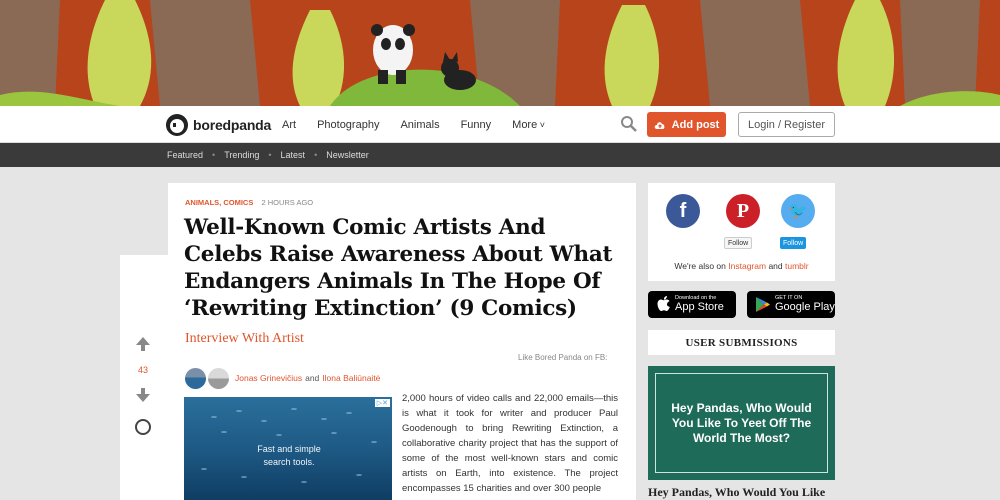 The height and width of the screenshot is (500, 1000). I want to click on cloud-upload-icon, so click(659, 125).